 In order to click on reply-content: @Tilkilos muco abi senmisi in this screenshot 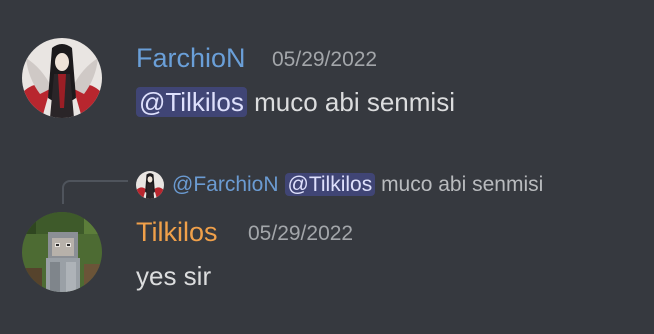, I will do `click(414, 185)`.